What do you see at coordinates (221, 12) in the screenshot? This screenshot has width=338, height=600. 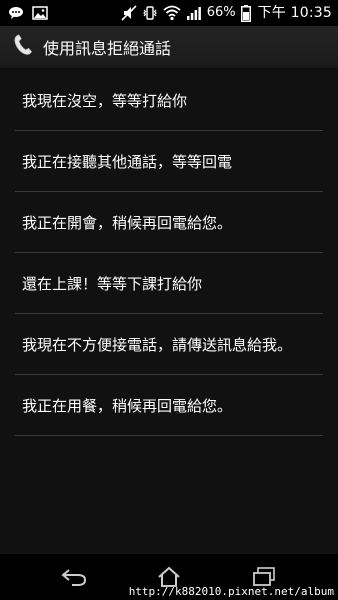 I see `battery-percent: 66%` at bounding box center [221, 12].